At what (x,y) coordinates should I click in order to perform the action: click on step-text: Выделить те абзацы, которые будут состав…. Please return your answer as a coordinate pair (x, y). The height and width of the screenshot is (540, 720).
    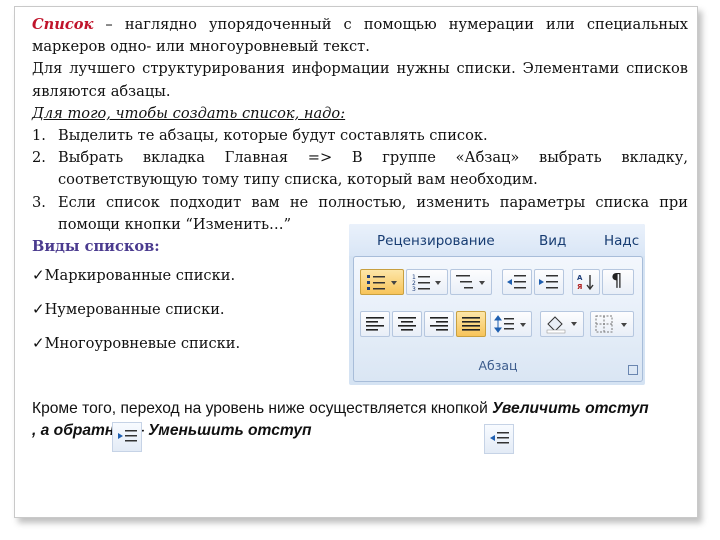
    Looking at the image, I should click on (273, 136).